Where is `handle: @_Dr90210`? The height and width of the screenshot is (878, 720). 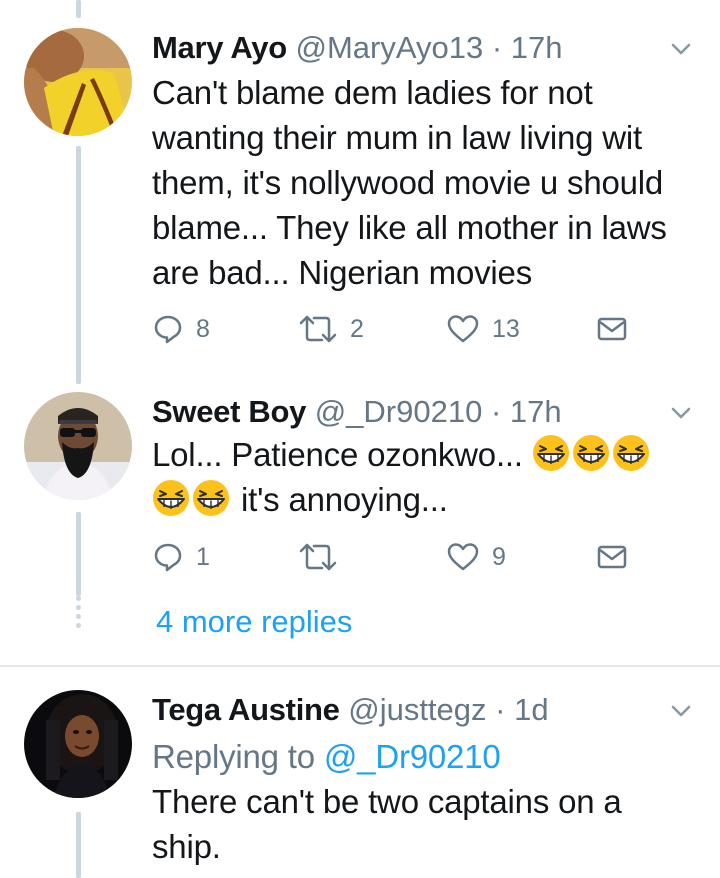 handle: @_Dr90210 is located at coordinates (399, 411).